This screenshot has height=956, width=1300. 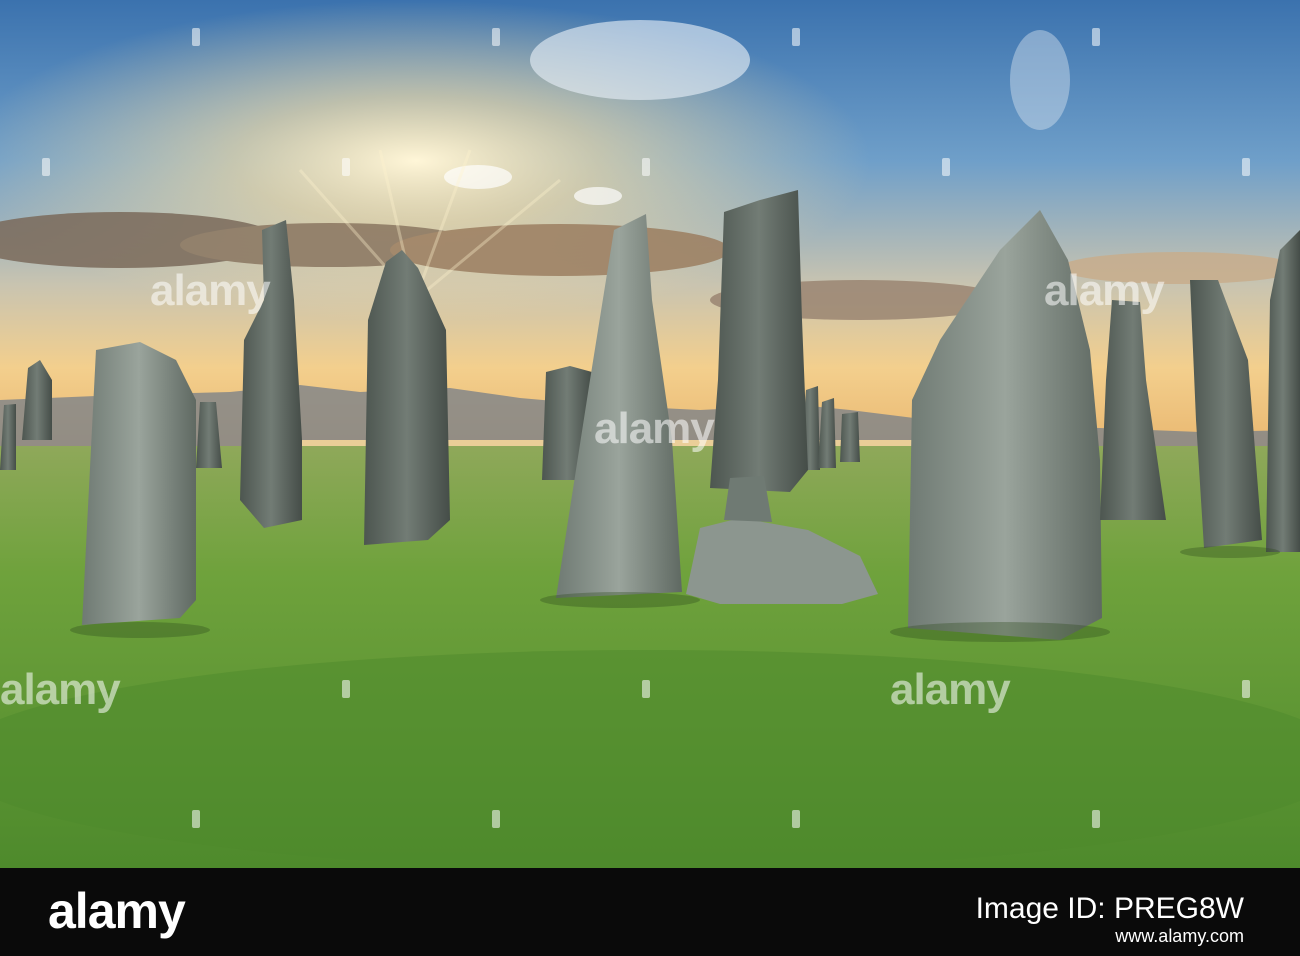 I want to click on site-url-link: www.alamy.com, so click(x=1179, y=936).